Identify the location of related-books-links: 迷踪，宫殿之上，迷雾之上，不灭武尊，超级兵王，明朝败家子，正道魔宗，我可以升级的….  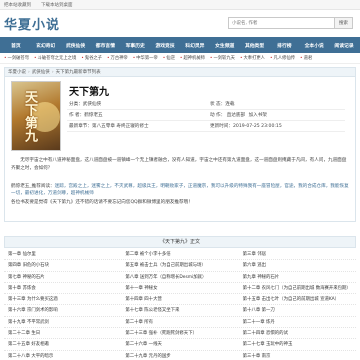
(180, 190).